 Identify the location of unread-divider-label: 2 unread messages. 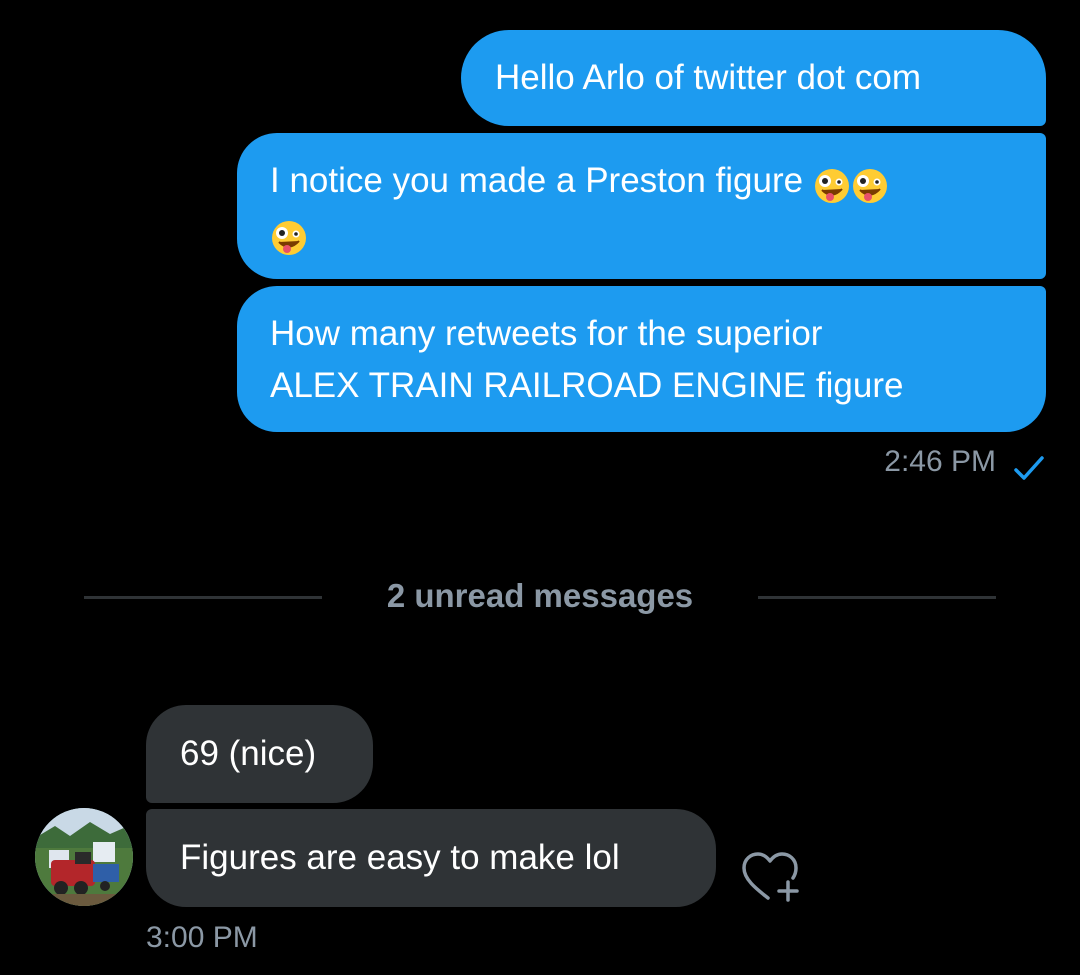
(540, 595).